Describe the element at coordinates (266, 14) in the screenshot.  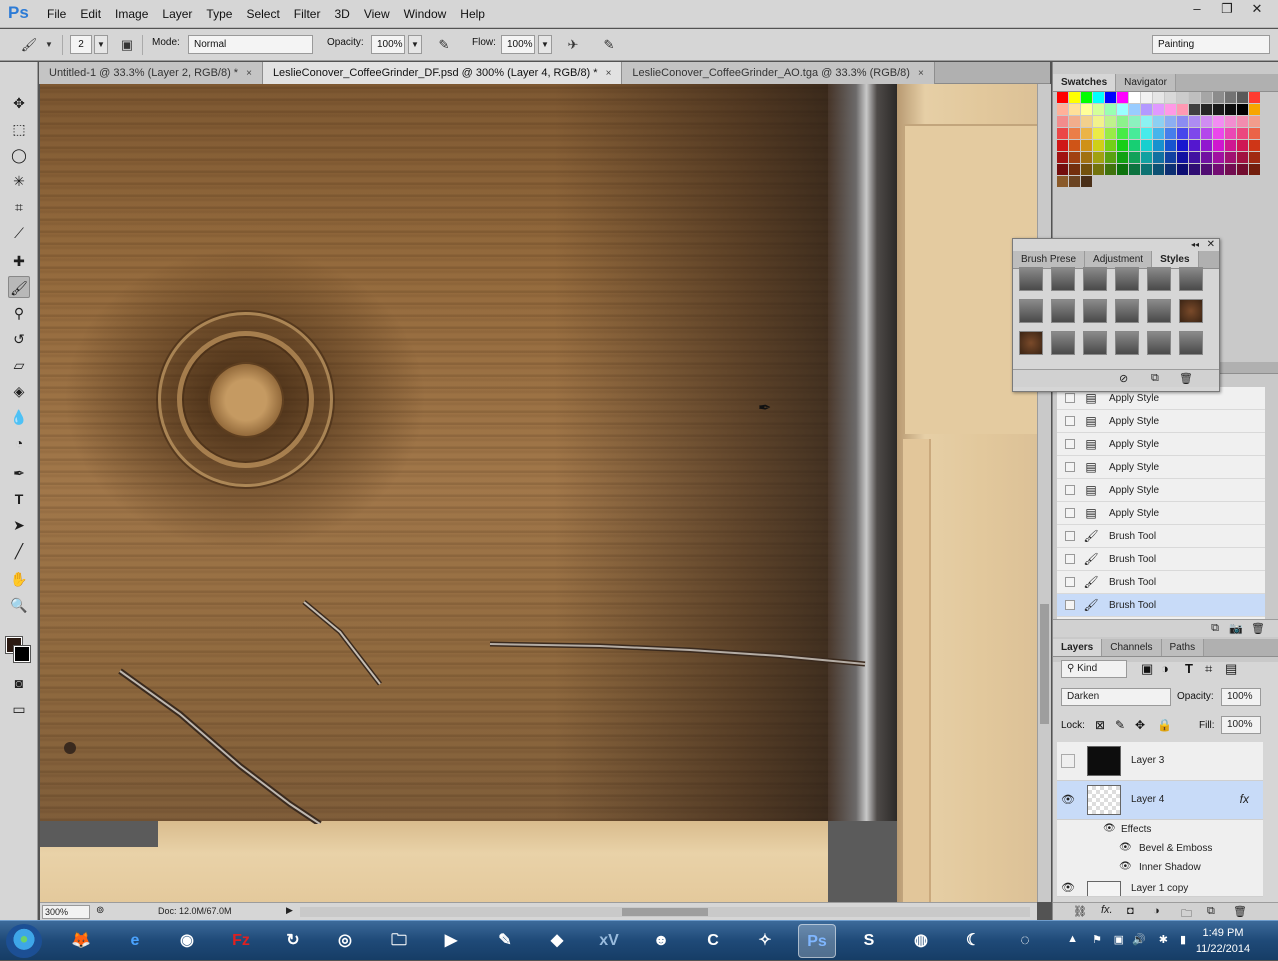
I see `menu-select: Select` at that location.